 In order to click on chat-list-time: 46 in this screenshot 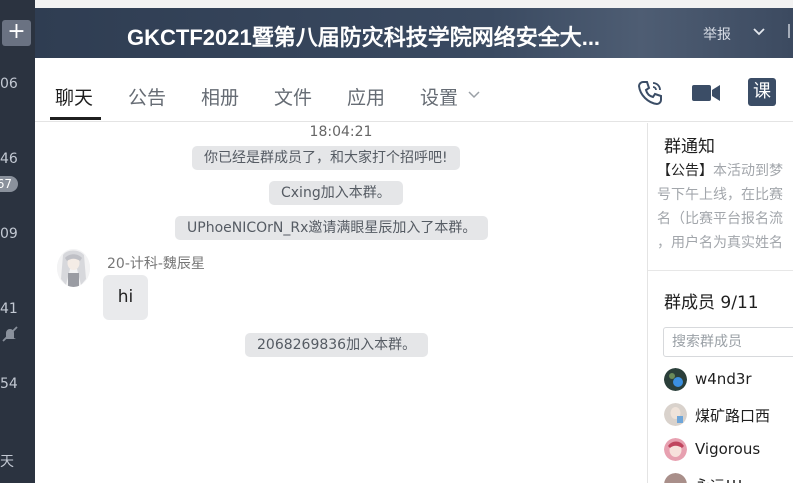, I will do `click(9, 159)`.